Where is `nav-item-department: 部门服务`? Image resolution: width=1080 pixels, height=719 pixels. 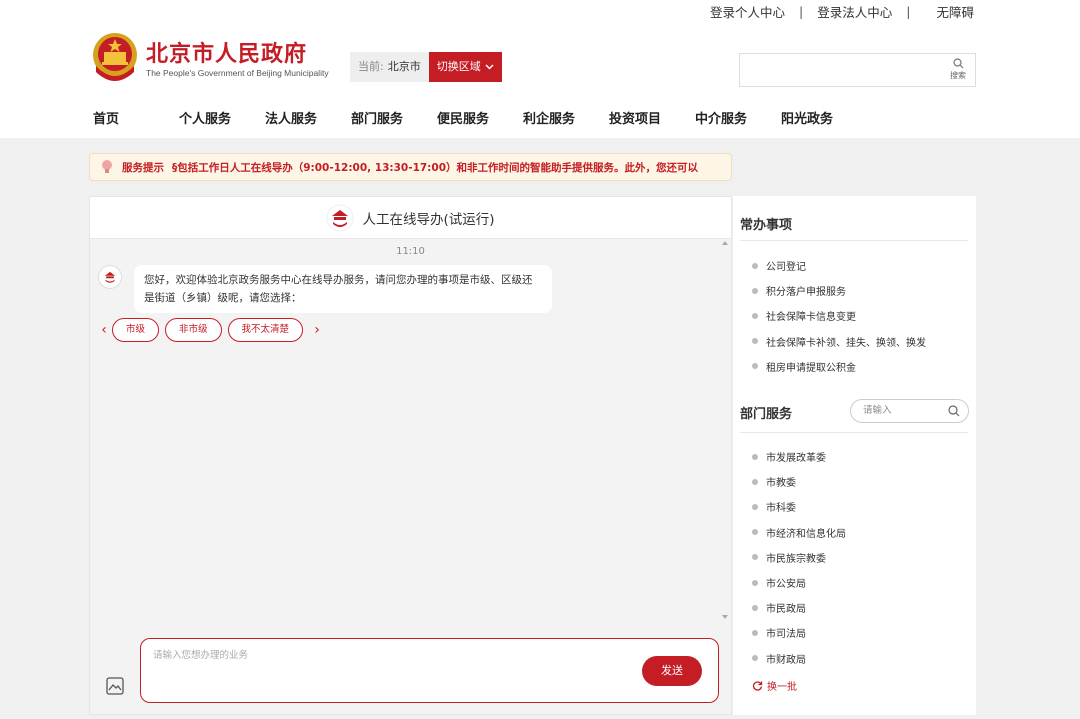
nav-item-department: 部门服务 is located at coordinates (394, 117).